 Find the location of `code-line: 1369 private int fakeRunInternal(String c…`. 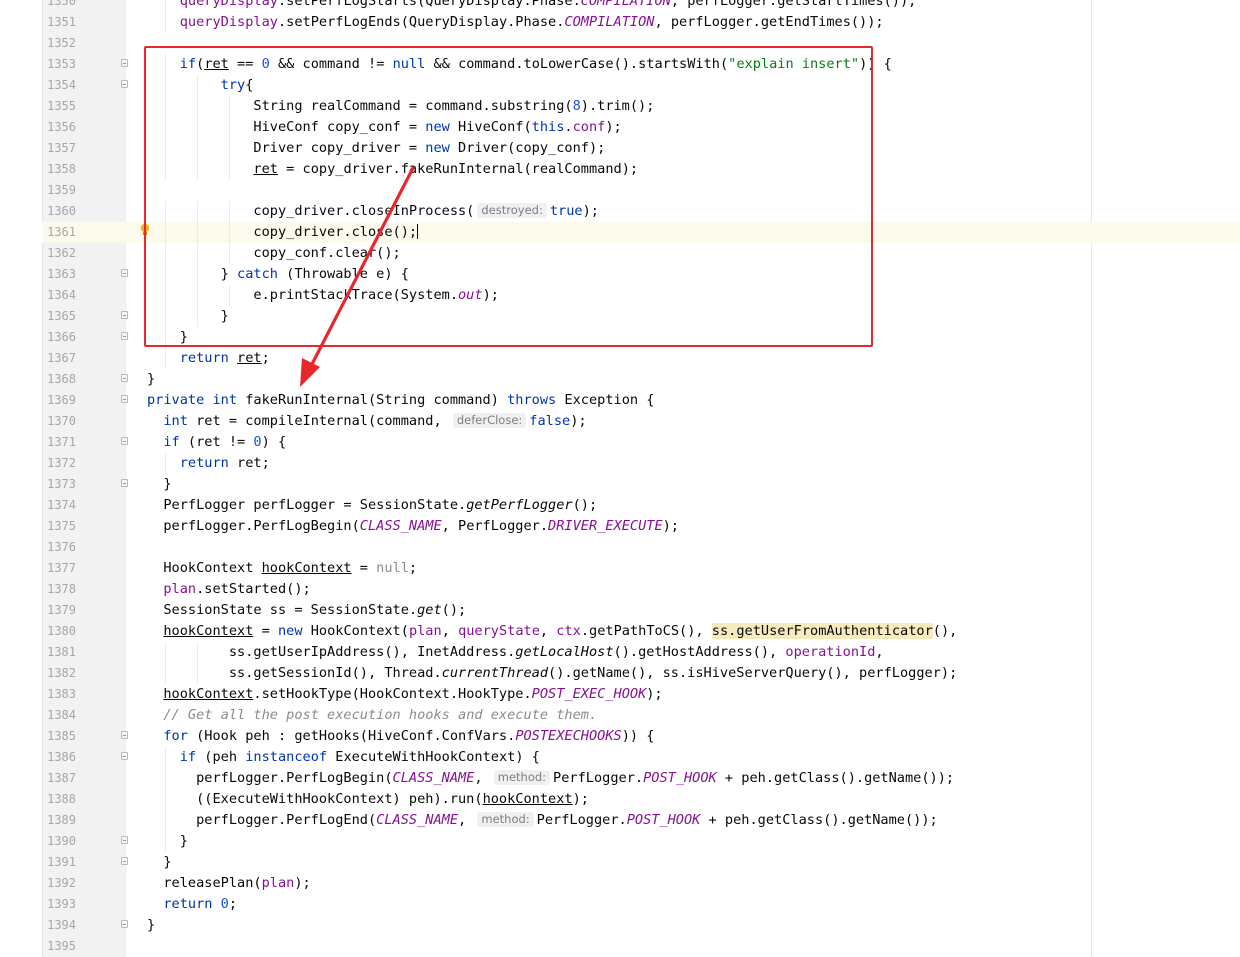

code-line: 1369 private int fakeRunInternal(String c… is located at coordinates (641, 400).